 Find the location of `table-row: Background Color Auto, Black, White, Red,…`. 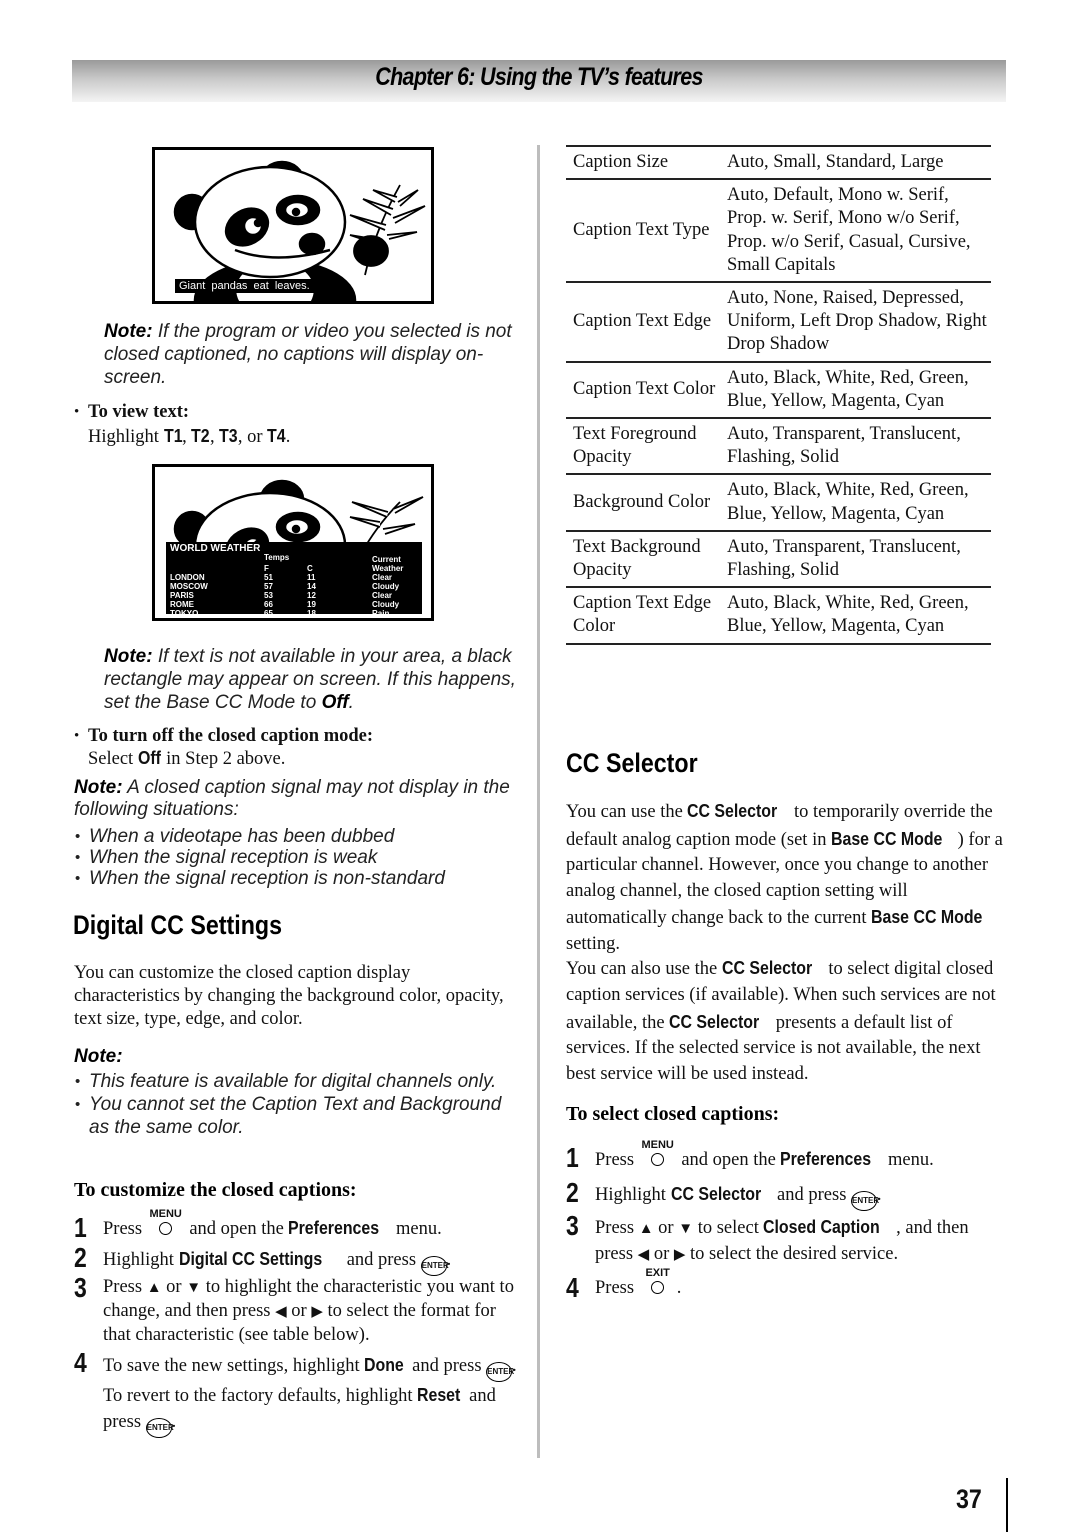

table-row: Background Color Auto, Black, White, Red,… is located at coordinates (778, 502).